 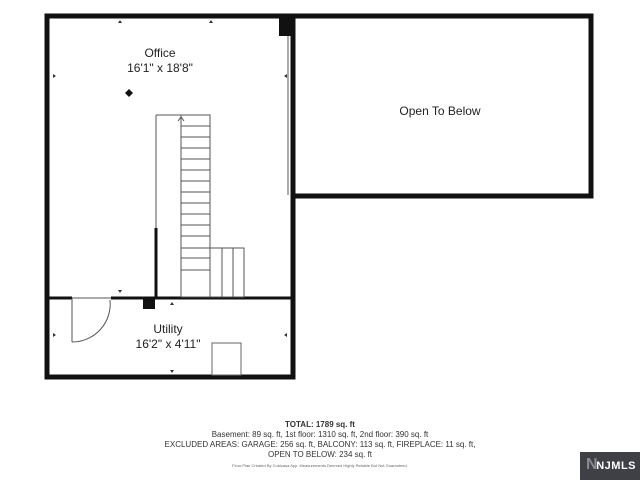 I want to click on utility-label: Utility 16'2" x 4'11", so click(x=168, y=337).